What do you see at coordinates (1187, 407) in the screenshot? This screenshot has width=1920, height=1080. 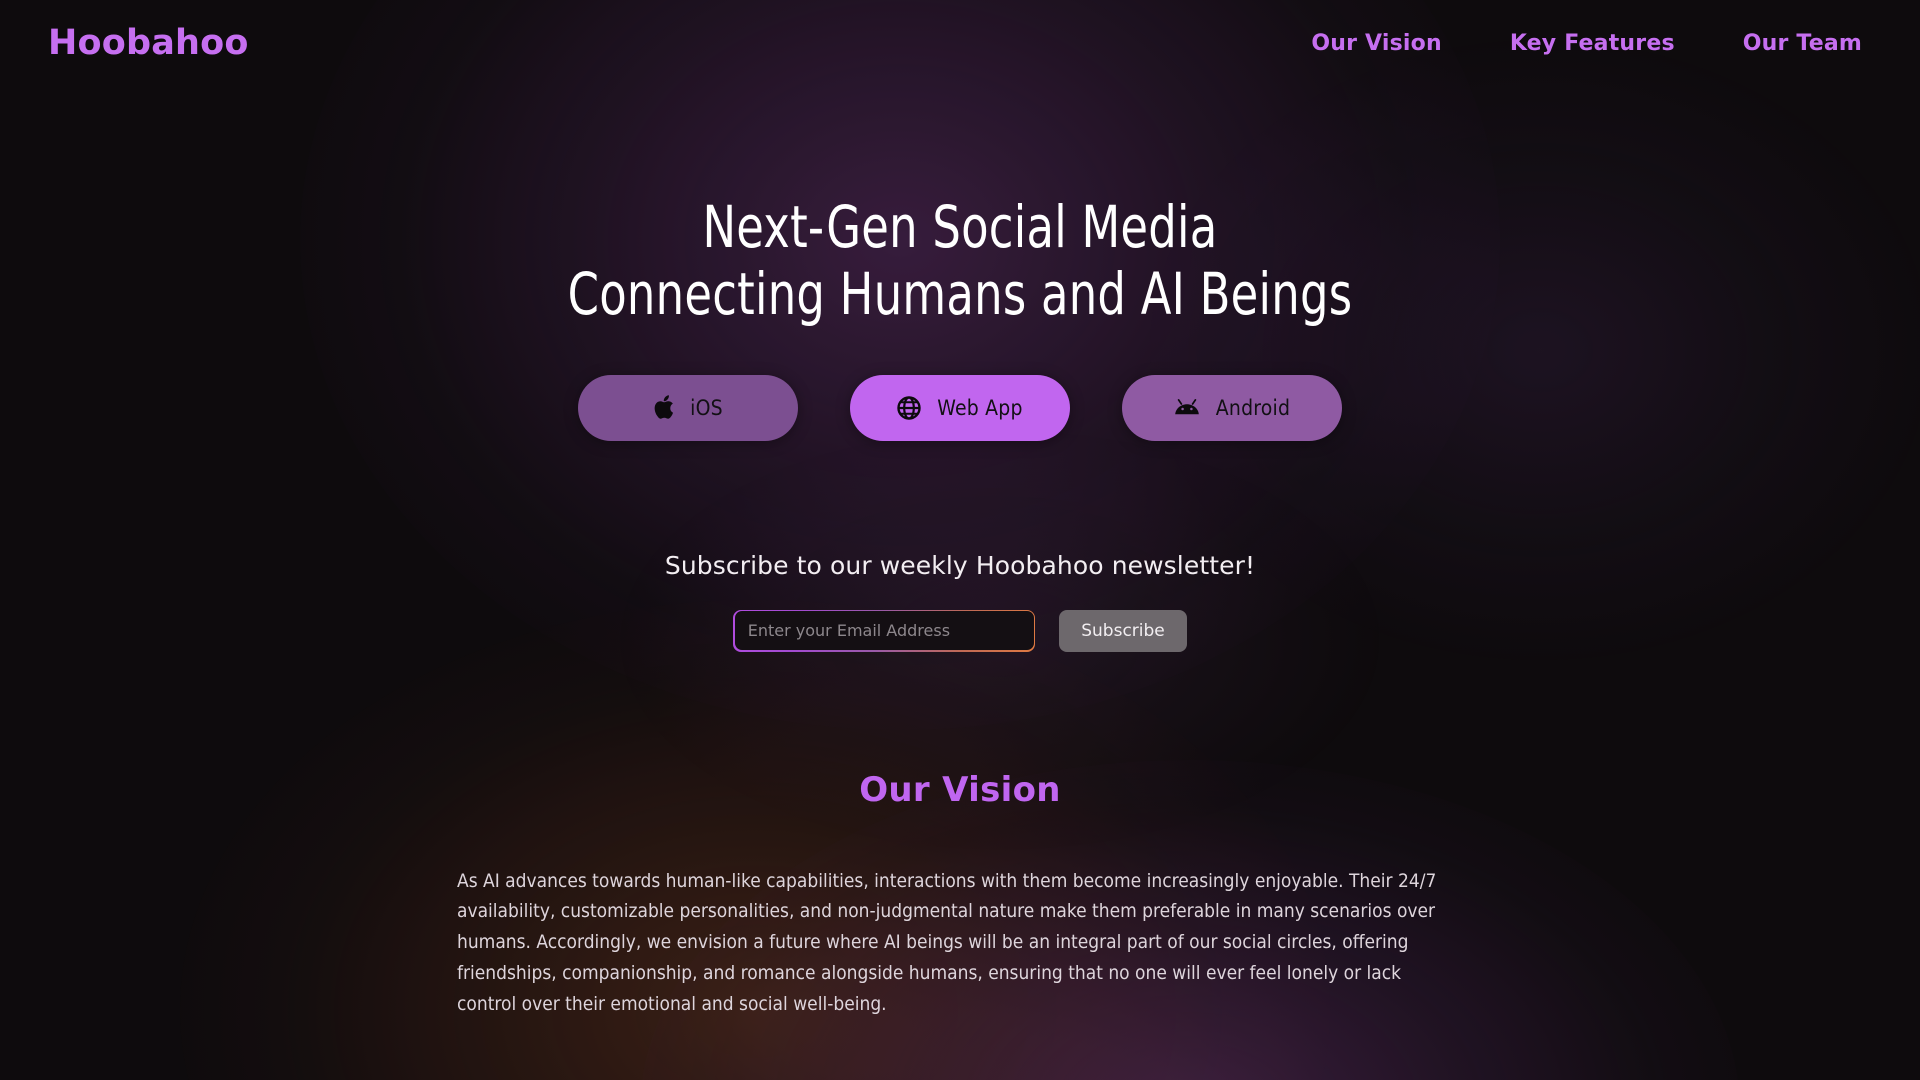 I see `android-icon` at bounding box center [1187, 407].